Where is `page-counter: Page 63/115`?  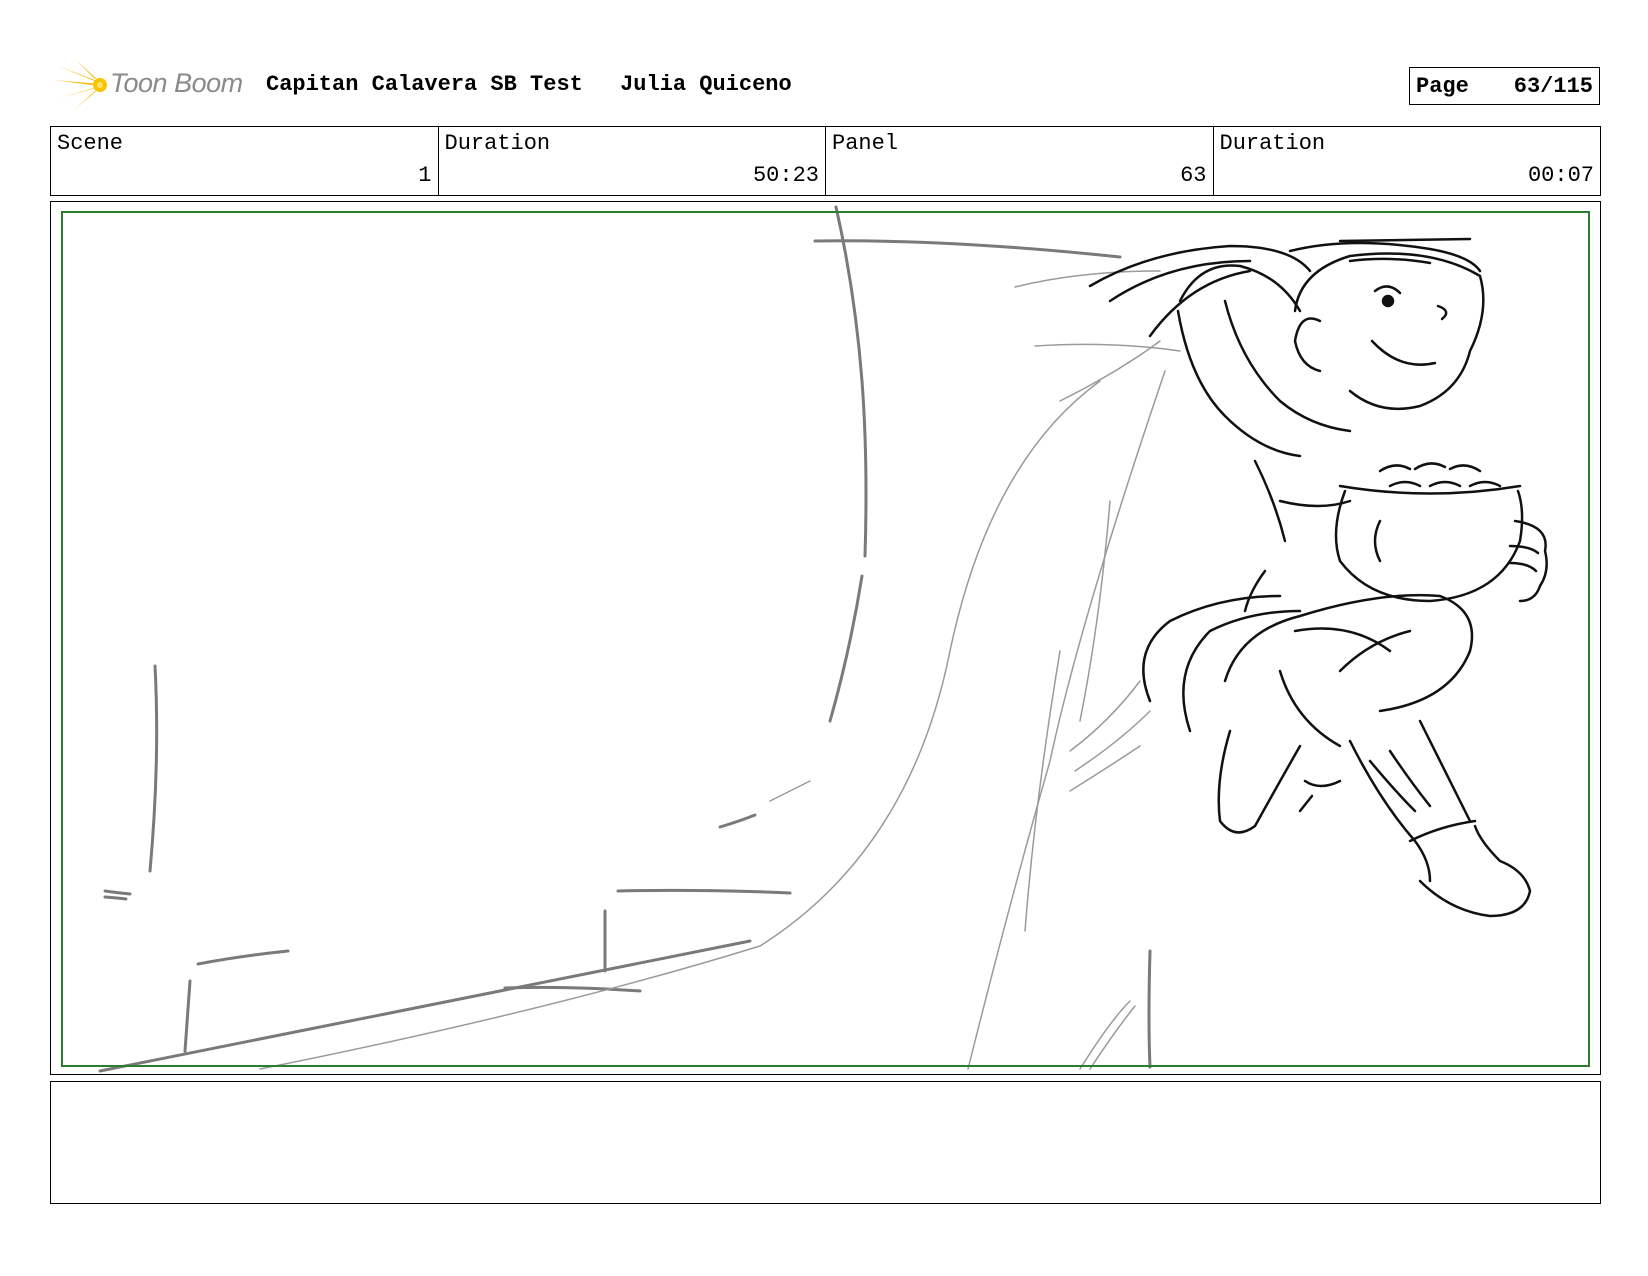 page-counter: Page 63/115 is located at coordinates (1504, 86).